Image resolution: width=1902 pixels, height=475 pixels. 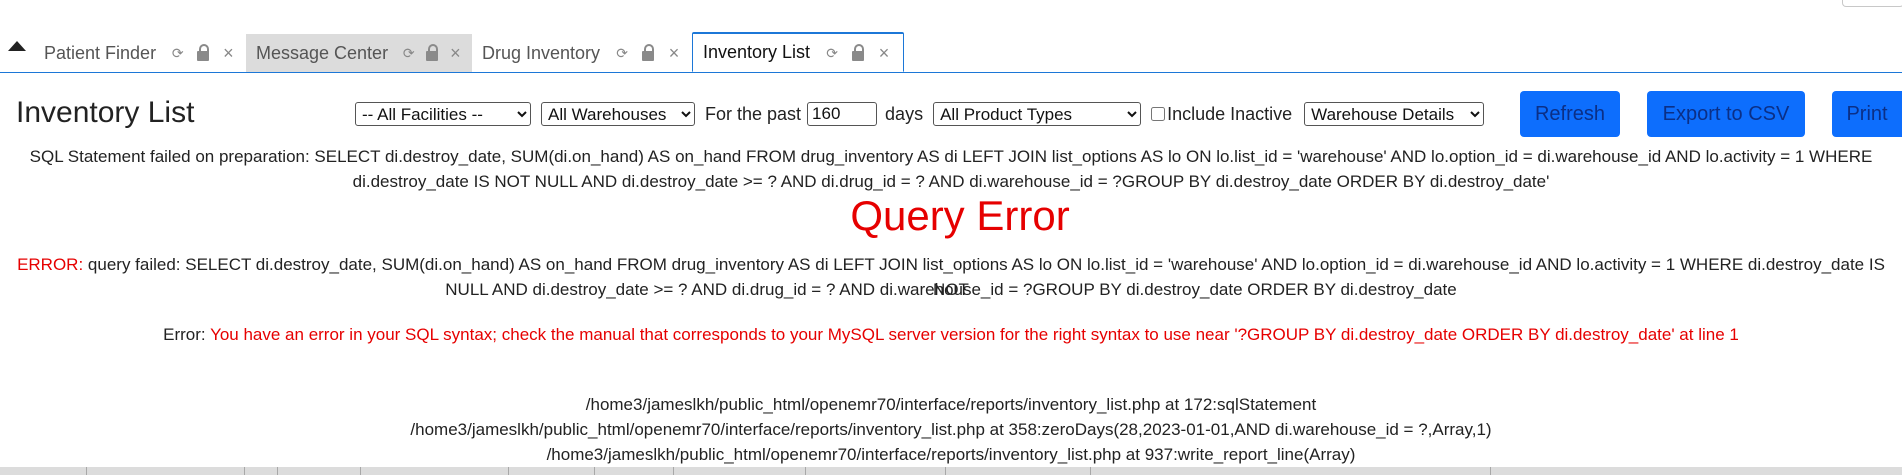 I want to click on tab-label: Inventory List, so click(x=757, y=52).